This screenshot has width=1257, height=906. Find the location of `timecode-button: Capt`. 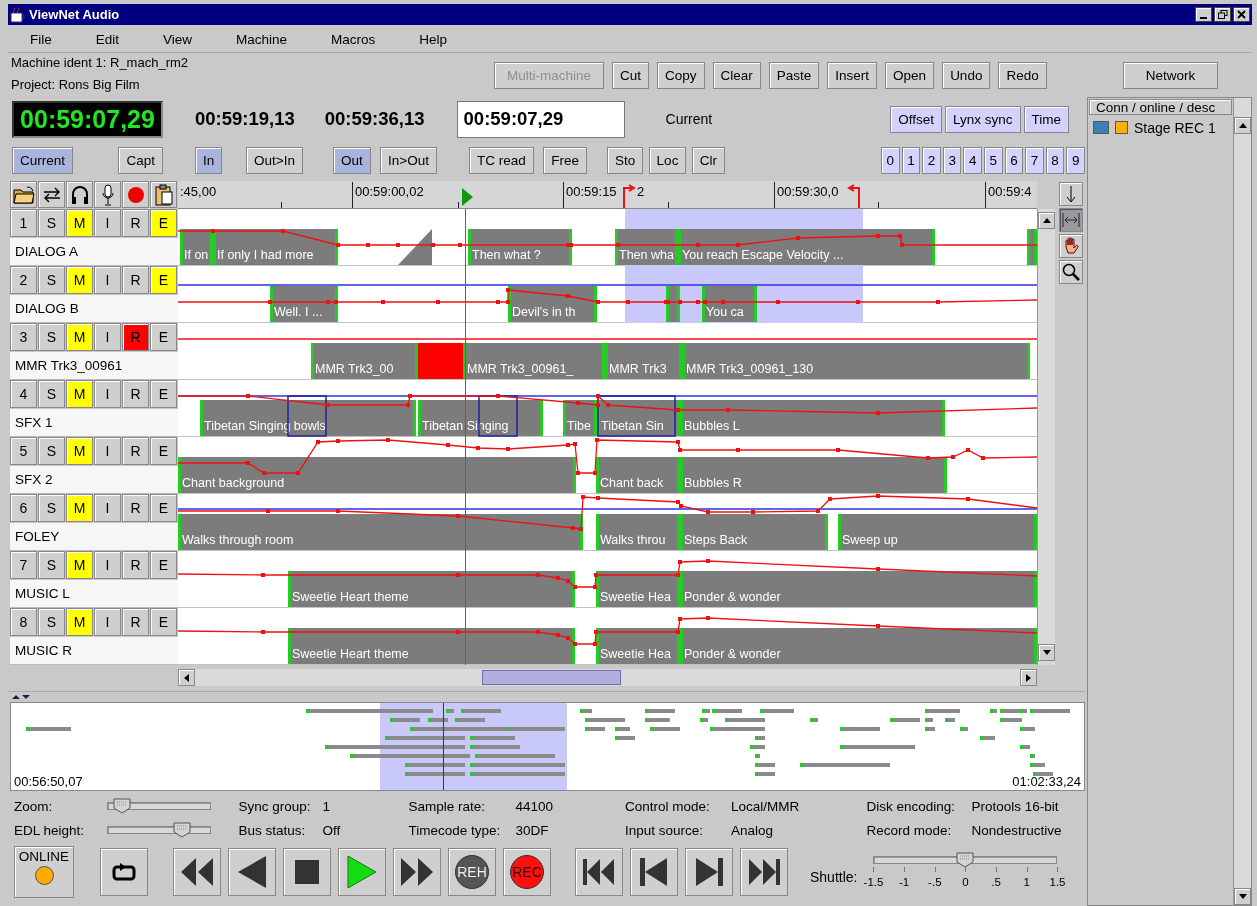

timecode-button: Capt is located at coordinates (140, 160).